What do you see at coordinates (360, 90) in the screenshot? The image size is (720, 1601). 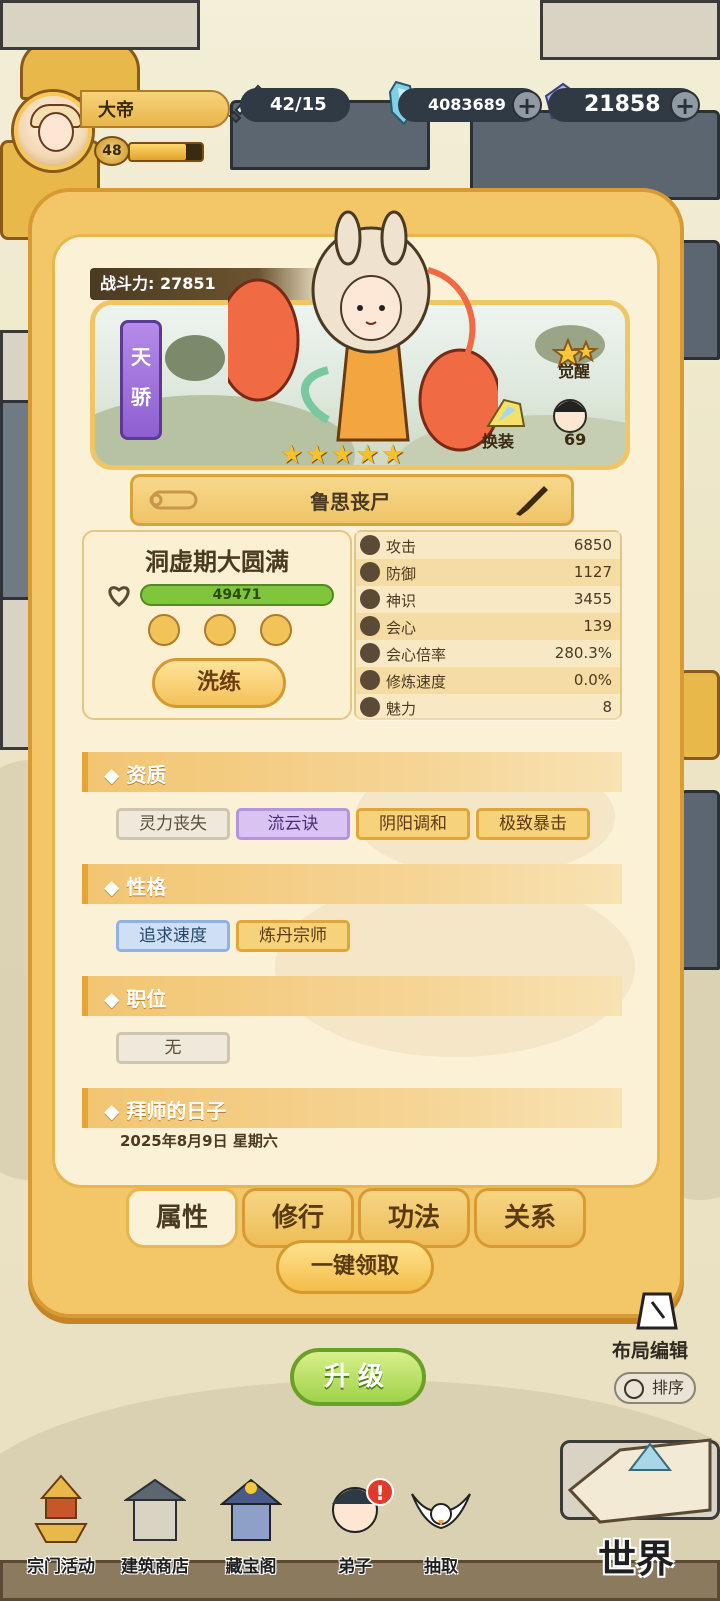 I see `top-hud: 大帝 48 42/15 4083689 + 21858 +` at bounding box center [360, 90].